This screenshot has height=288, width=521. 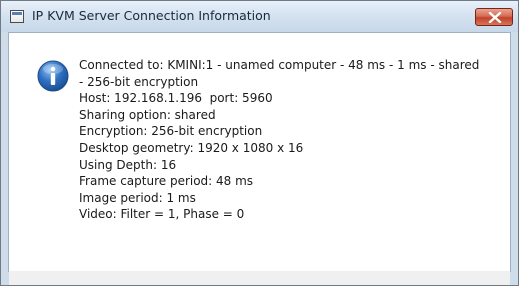 What do you see at coordinates (53, 76) in the screenshot?
I see `information-icon` at bounding box center [53, 76].